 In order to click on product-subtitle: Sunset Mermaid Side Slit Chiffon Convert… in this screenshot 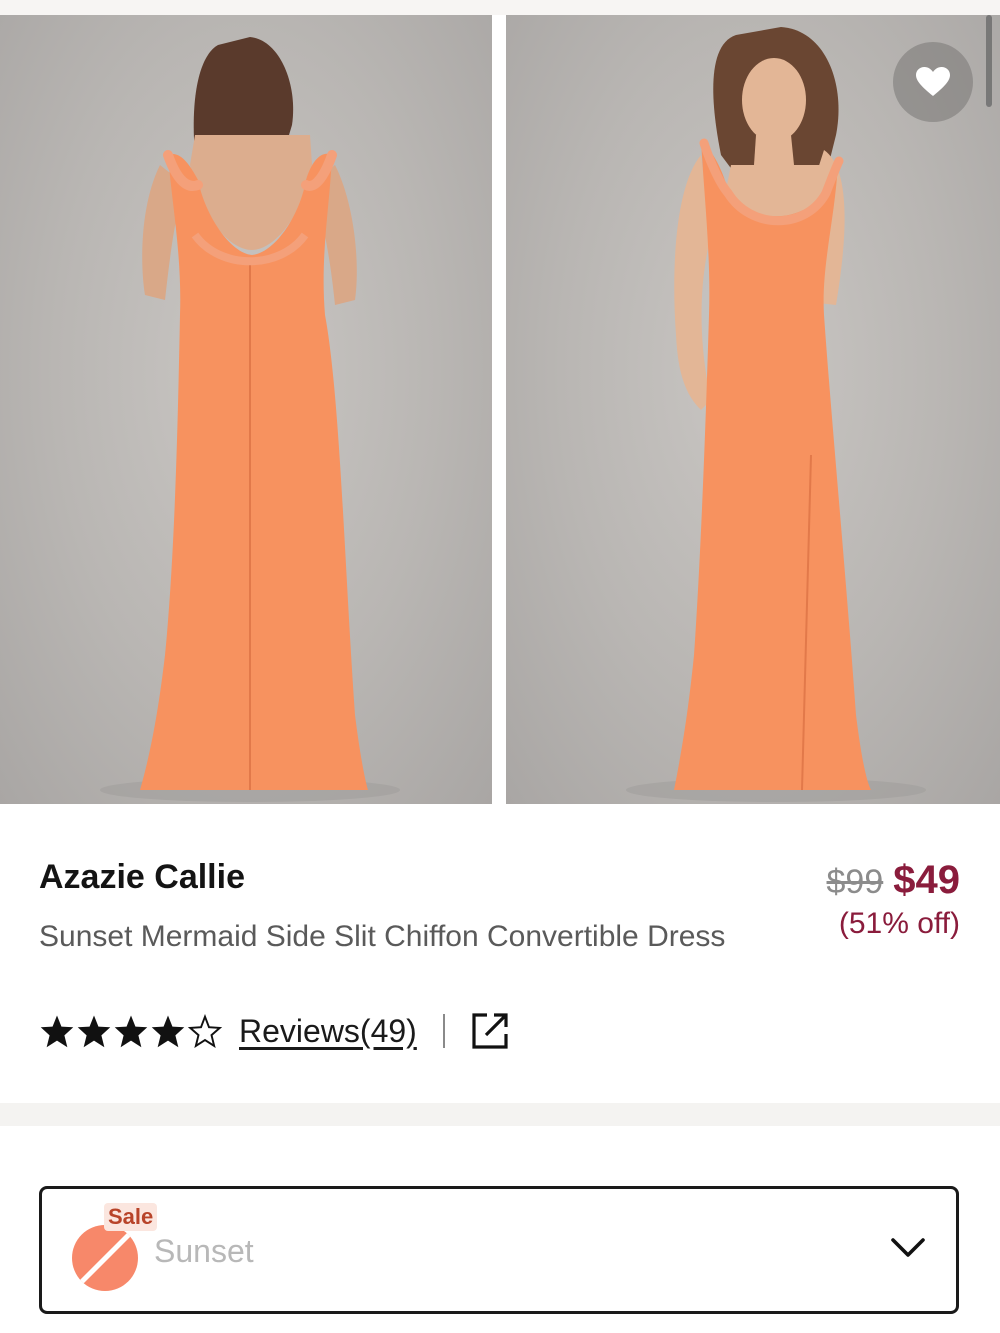, I will do `click(382, 936)`.